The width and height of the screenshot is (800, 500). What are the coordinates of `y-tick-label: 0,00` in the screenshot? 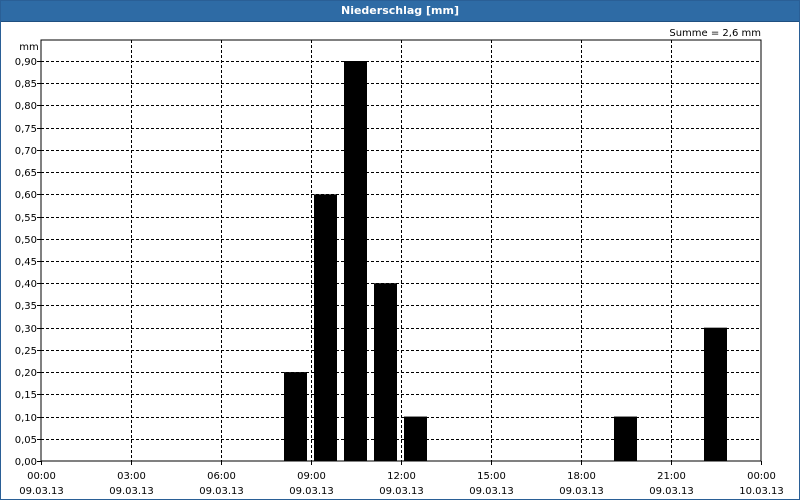 It's located at (26, 462).